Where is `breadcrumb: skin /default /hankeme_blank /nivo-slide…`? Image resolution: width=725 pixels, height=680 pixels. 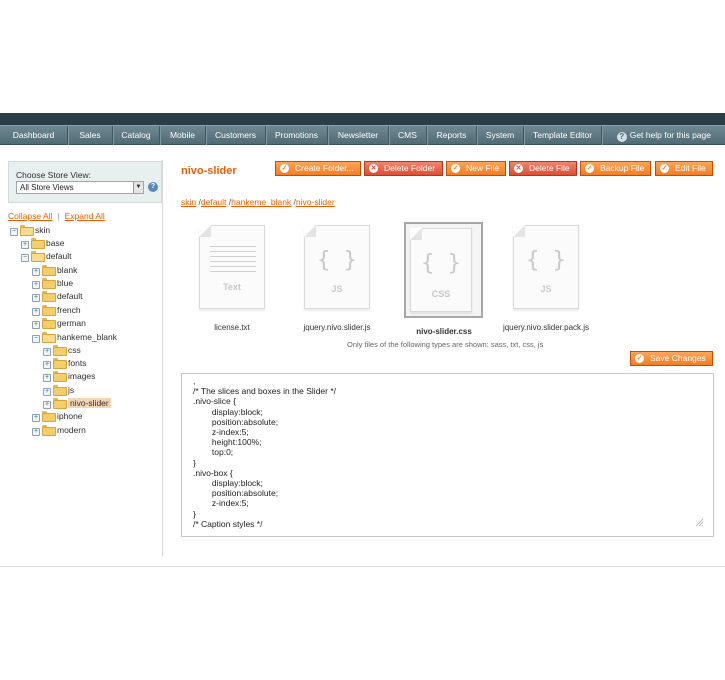 breadcrumb: skin /default /hankeme_blank /nivo-slide… is located at coordinates (258, 202).